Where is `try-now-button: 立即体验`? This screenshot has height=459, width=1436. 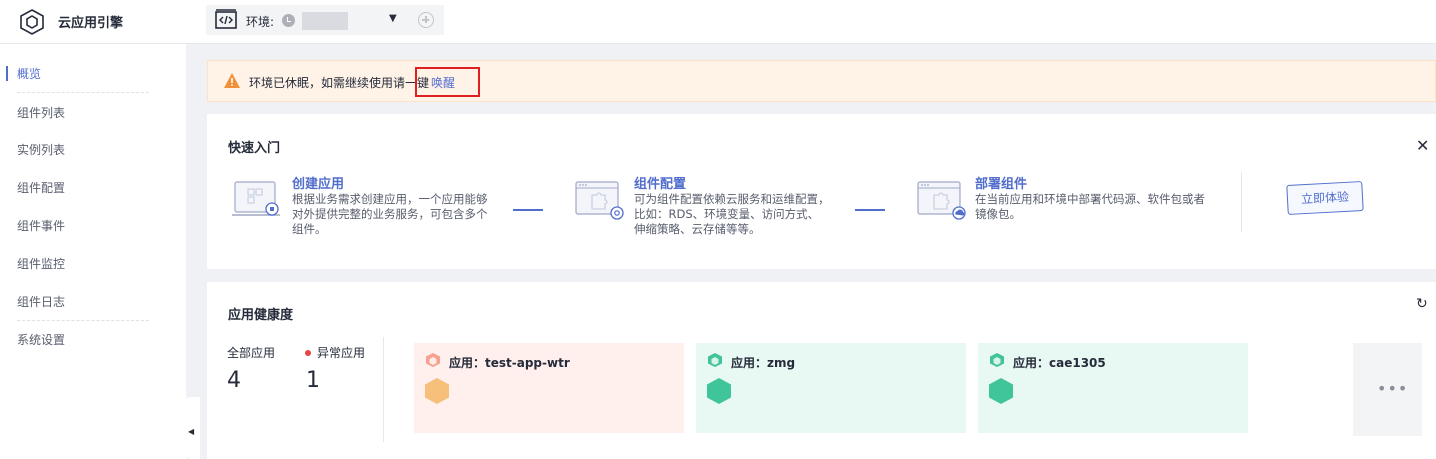
try-now-button: 立即体验 is located at coordinates (1326, 199).